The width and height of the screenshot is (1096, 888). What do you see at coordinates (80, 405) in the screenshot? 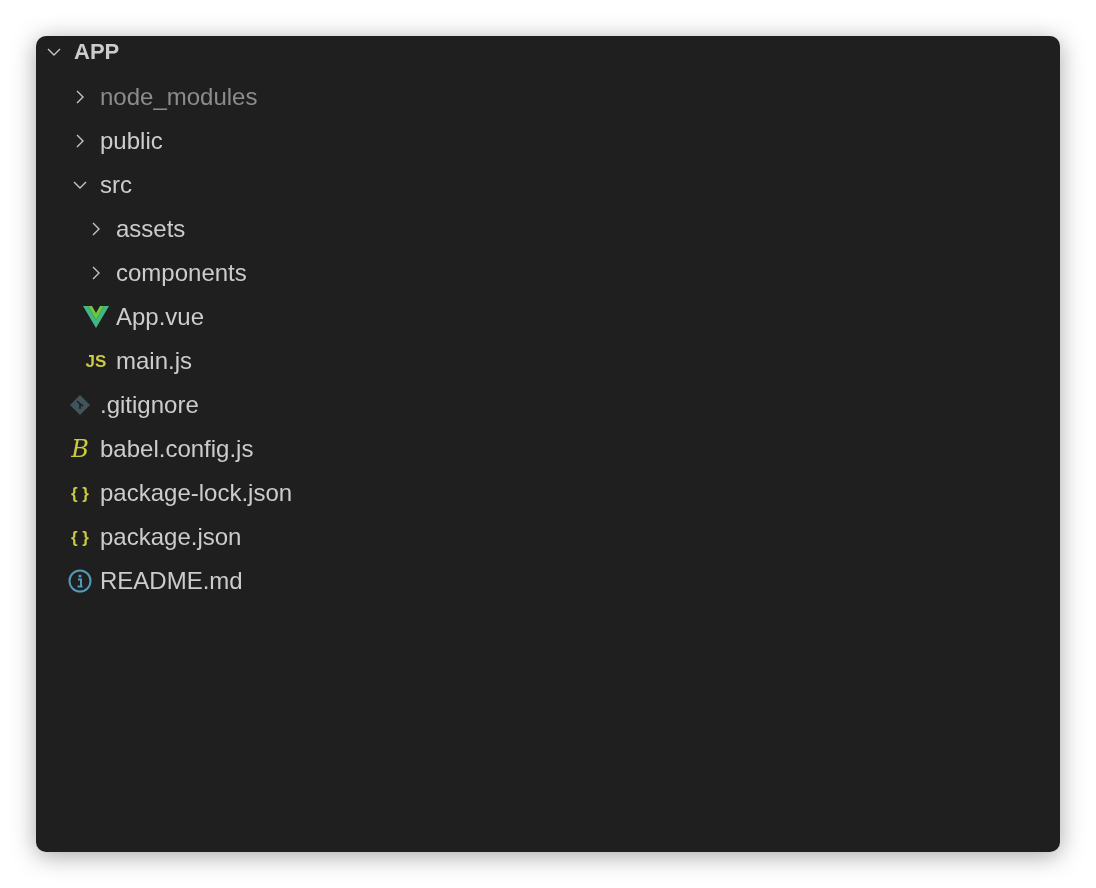
I see `diamond-icon` at bounding box center [80, 405].